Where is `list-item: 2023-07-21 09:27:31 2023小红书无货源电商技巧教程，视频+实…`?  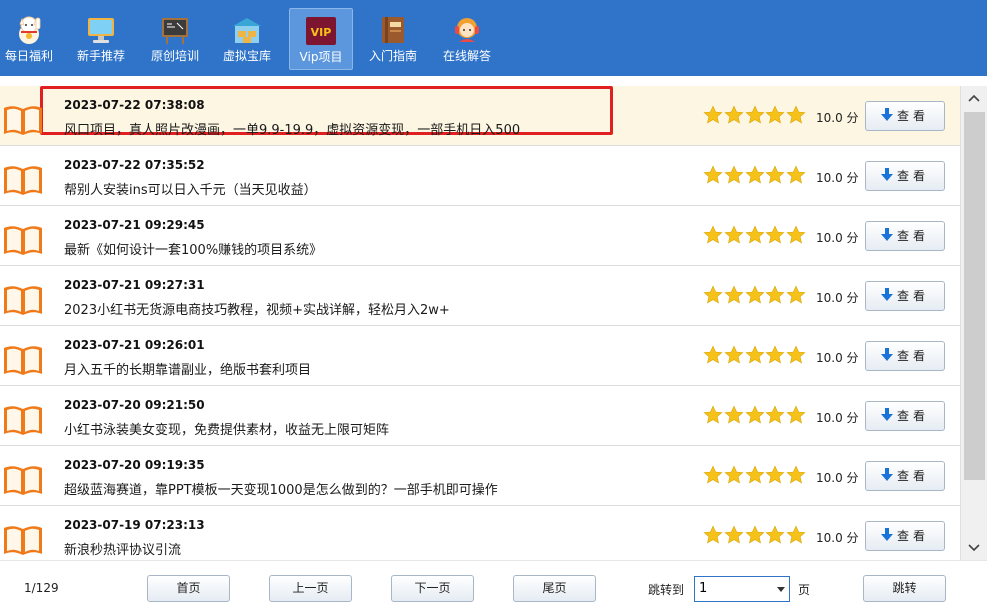
list-item: 2023-07-21 09:27:31 2023小红书无货源电商技巧教程，视频+实… is located at coordinates (480, 296).